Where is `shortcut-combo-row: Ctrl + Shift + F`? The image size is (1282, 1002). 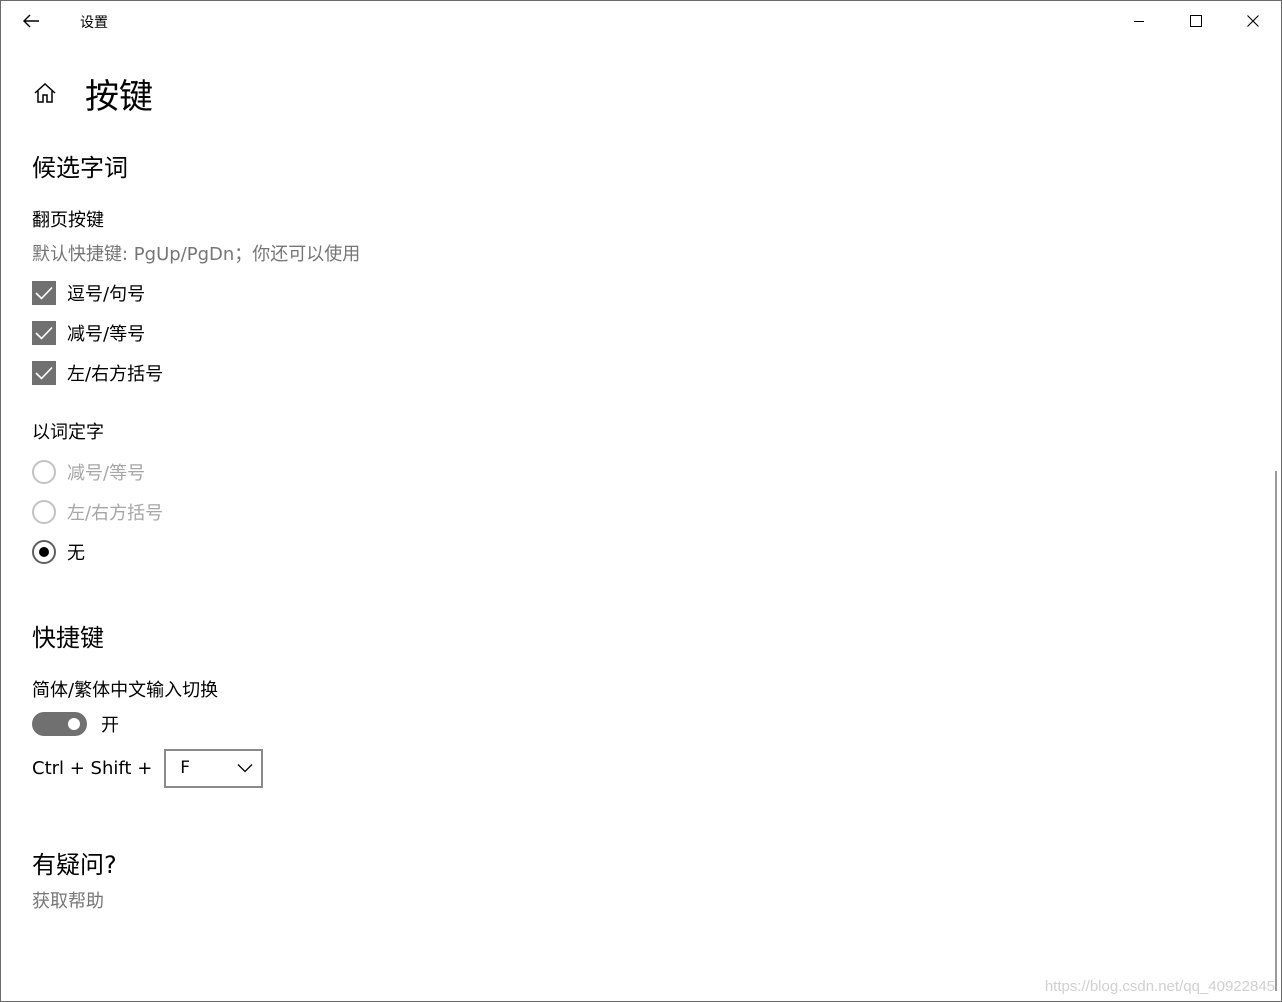
shortcut-combo-row: Ctrl + Shift + F is located at coordinates (148, 768).